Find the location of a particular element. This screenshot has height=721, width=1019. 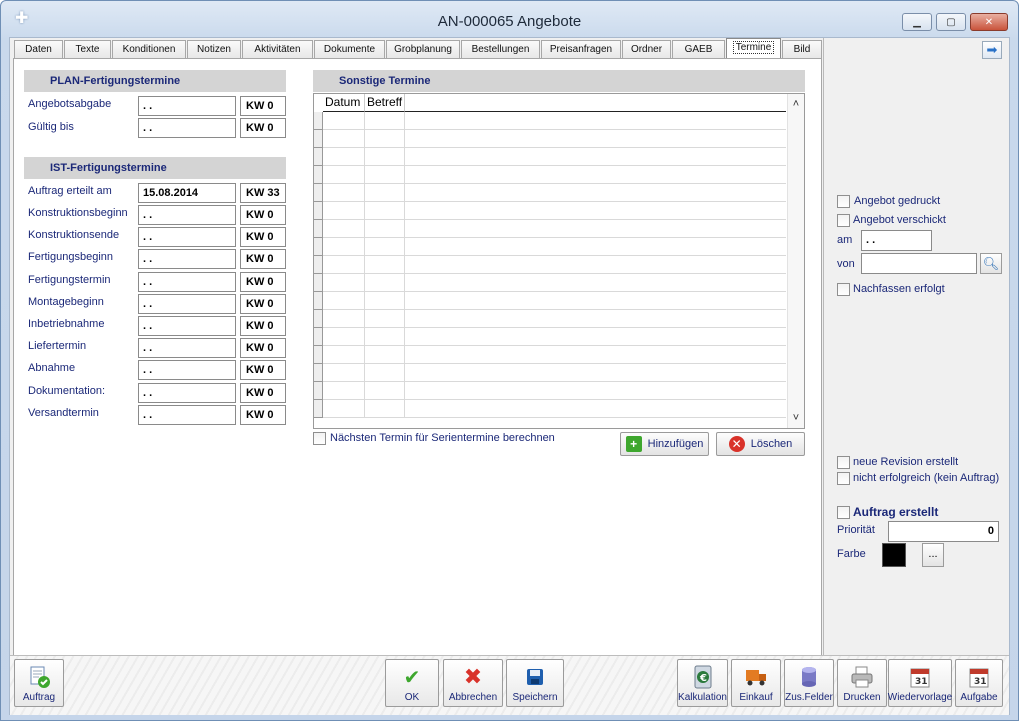

gueltig-bis-date-field: . . is located at coordinates (187, 128).